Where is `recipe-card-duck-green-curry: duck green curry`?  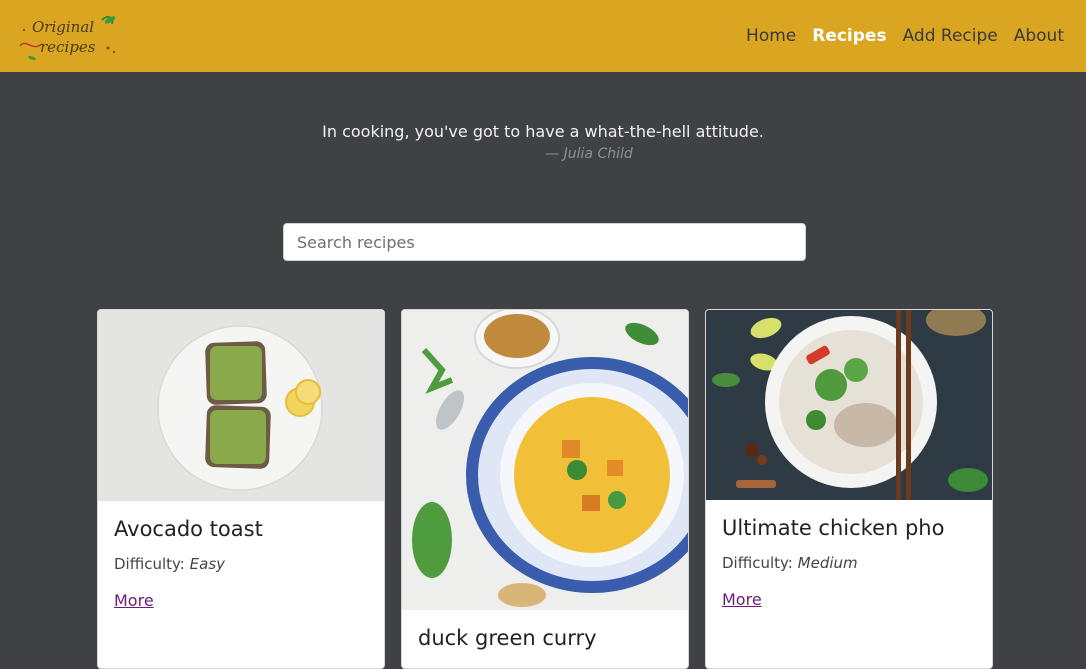
recipe-card-duck-green-curry: duck green curry is located at coordinates (545, 489).